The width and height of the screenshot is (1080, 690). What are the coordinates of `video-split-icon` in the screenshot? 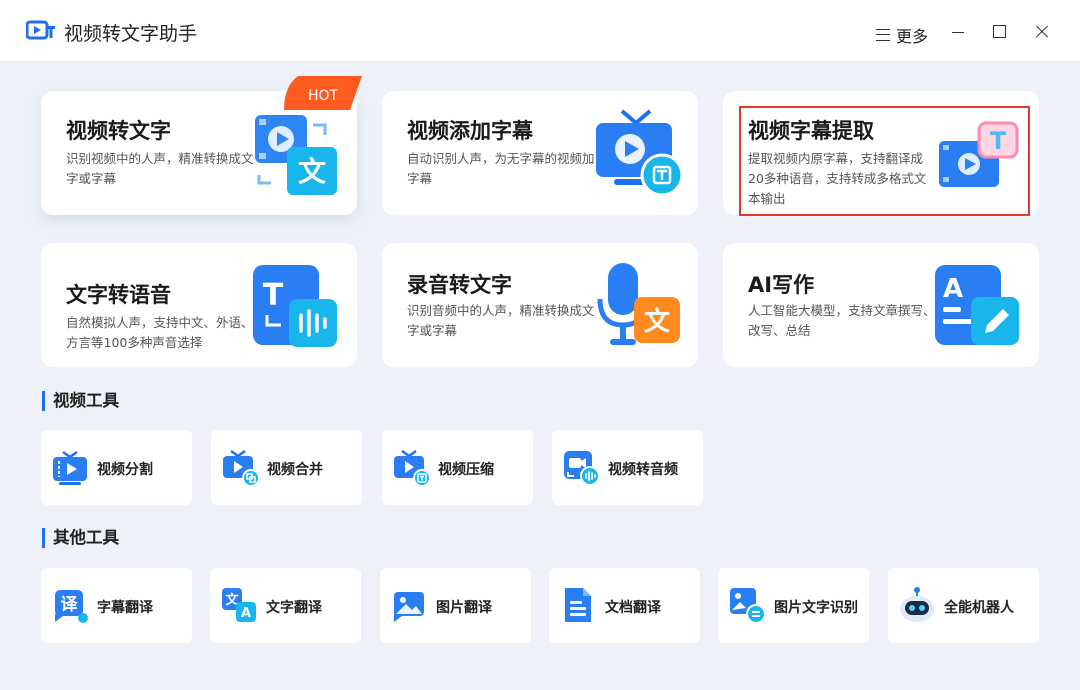 It's located at (70, 467).